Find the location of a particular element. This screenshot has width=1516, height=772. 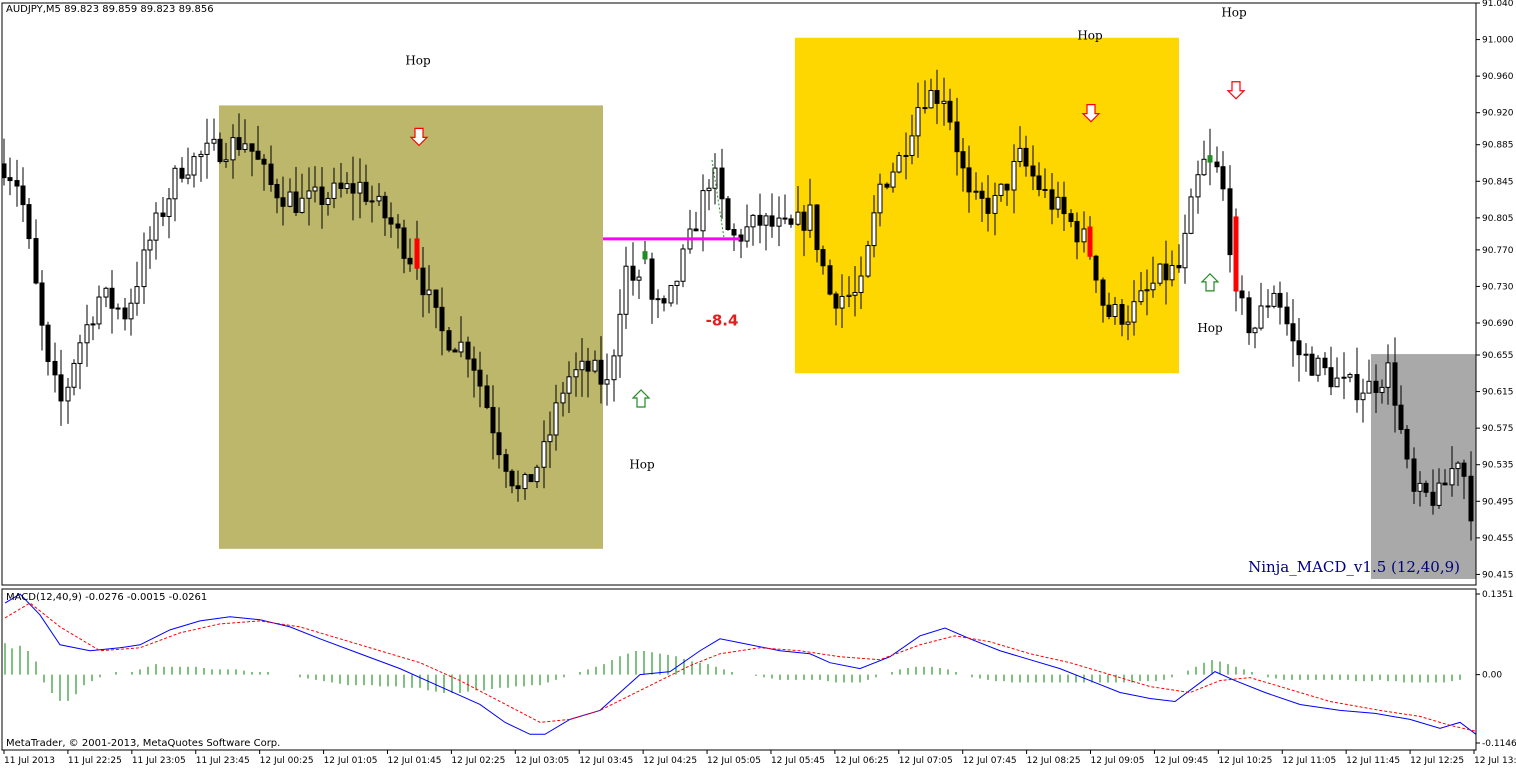

price-tick-label: 90.920 is located at coordinates (1498, 114).